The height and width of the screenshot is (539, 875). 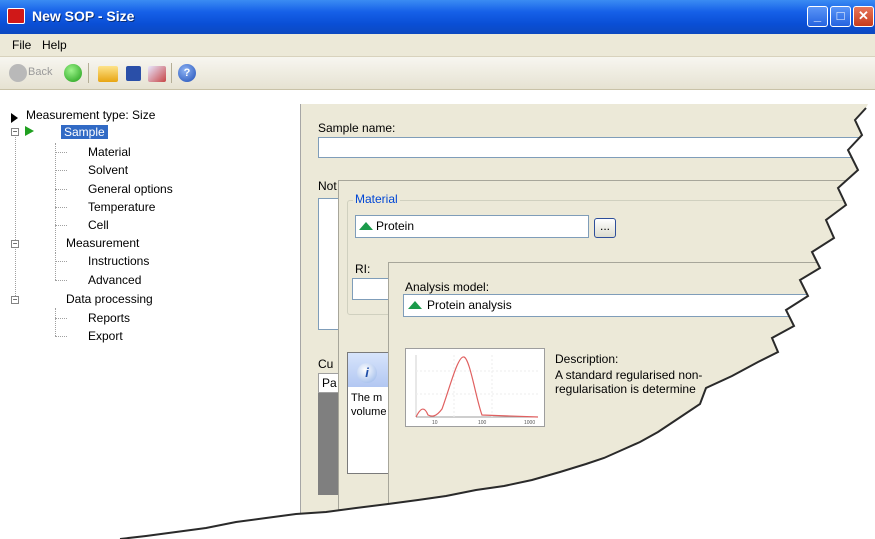 What do you see at coordinates (108, 74) in the screenshot?
I see `open-folder-icon` at bounding box center [108, 74].